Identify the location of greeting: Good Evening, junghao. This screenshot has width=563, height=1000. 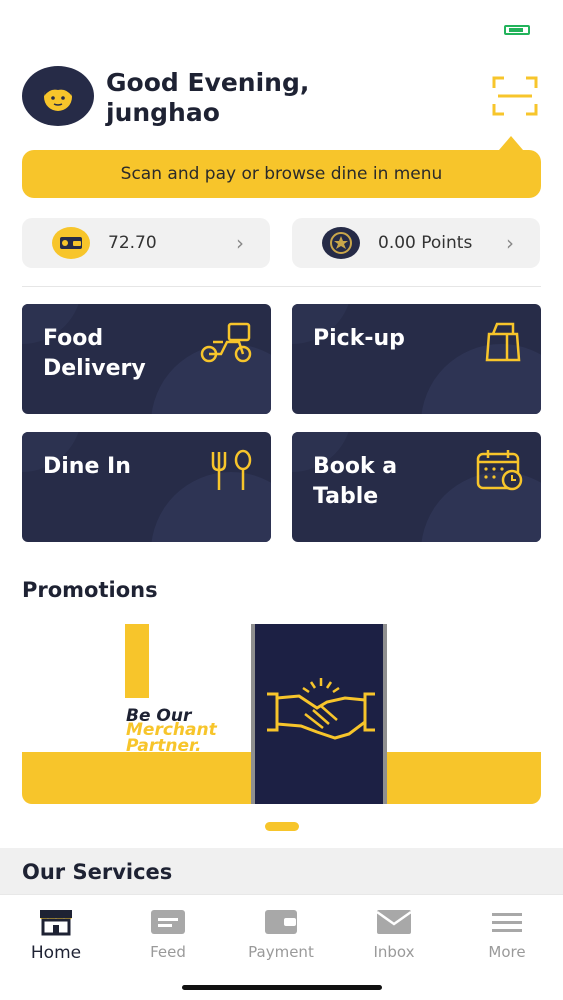
(207, 98).